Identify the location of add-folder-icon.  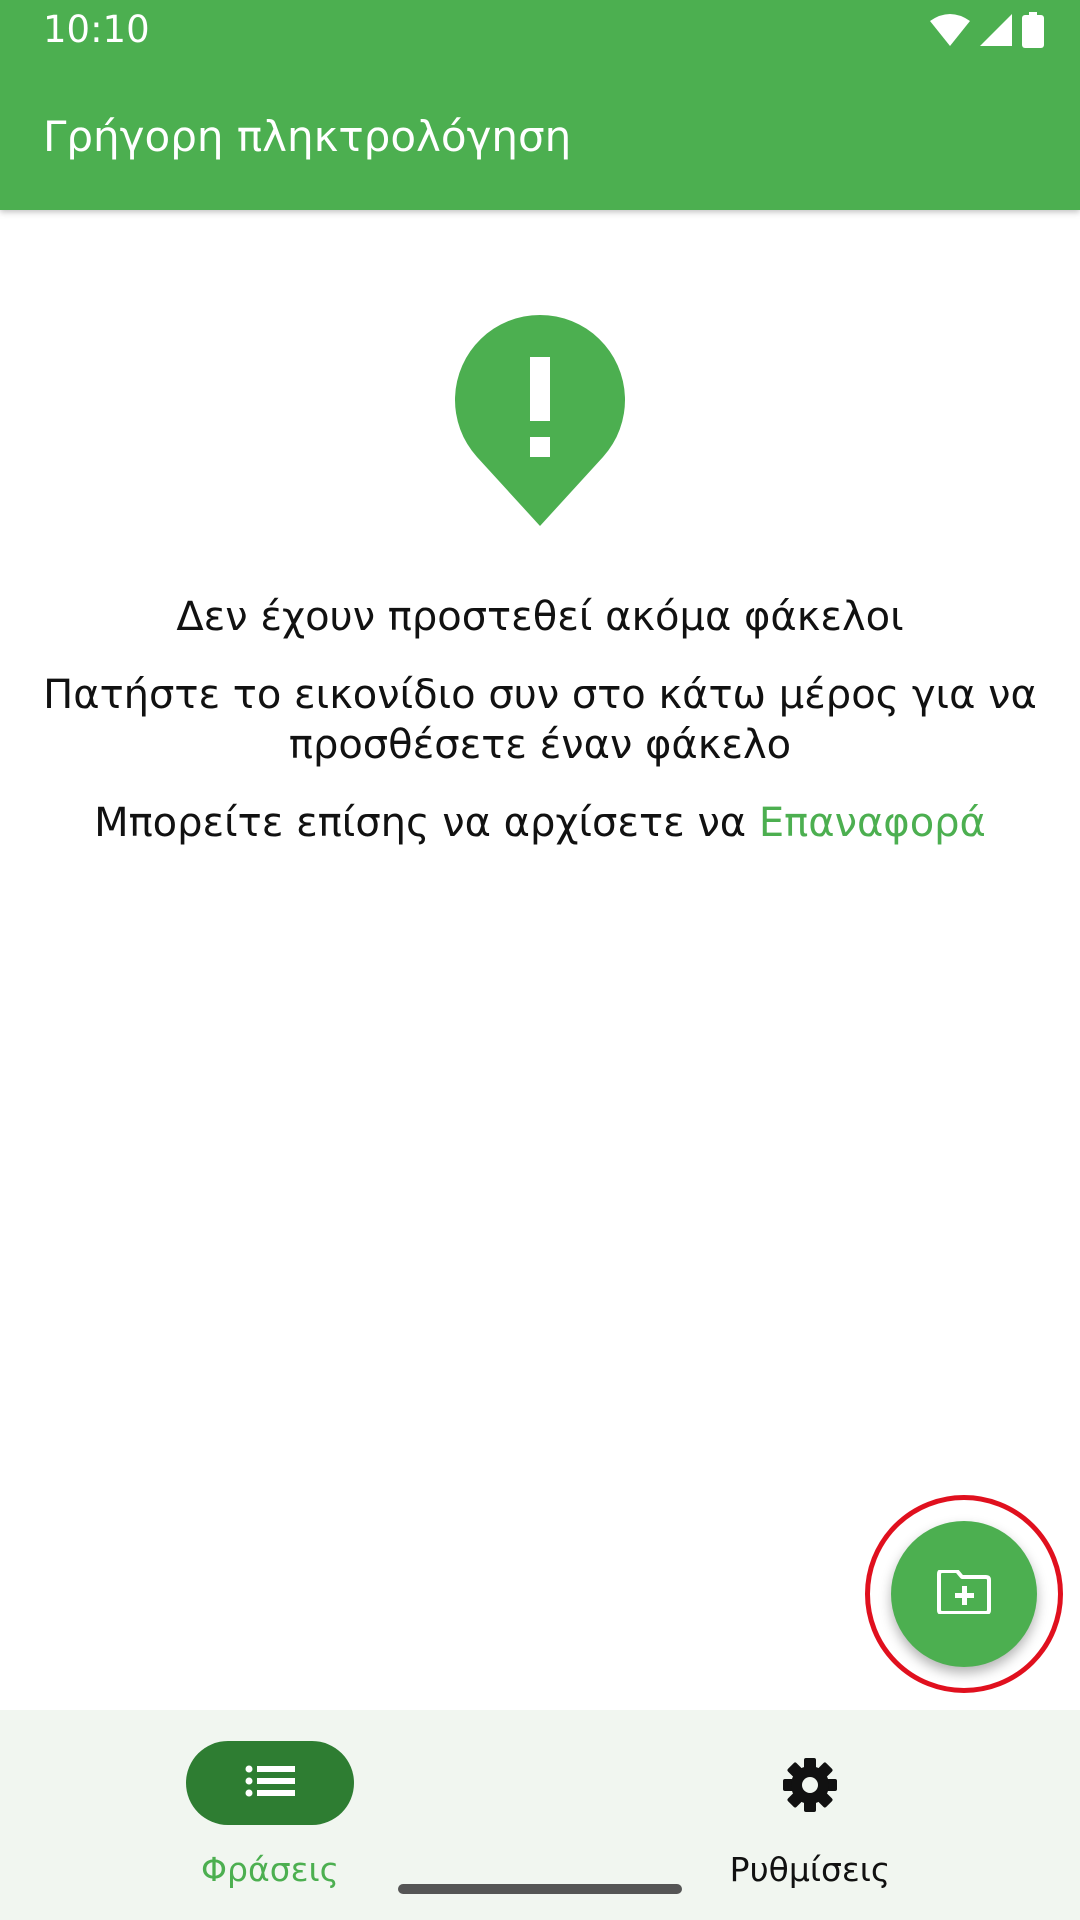
(964, 1593).